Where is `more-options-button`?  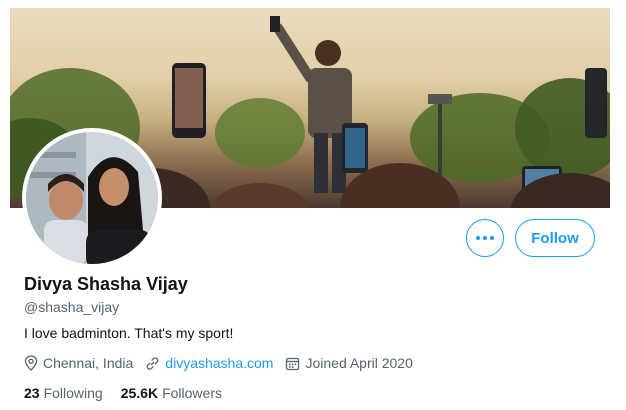
more-options-button is located at coordinates (485, 238).